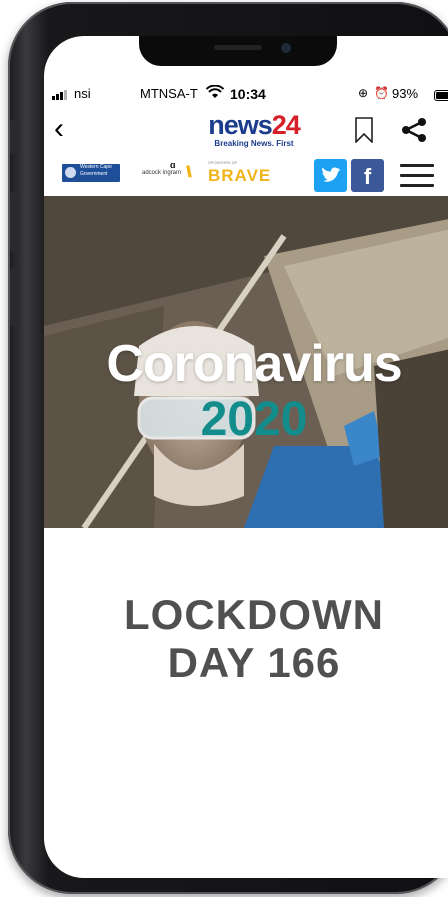  I want to click on hero-title: Coronavirus, so click(254, 364).